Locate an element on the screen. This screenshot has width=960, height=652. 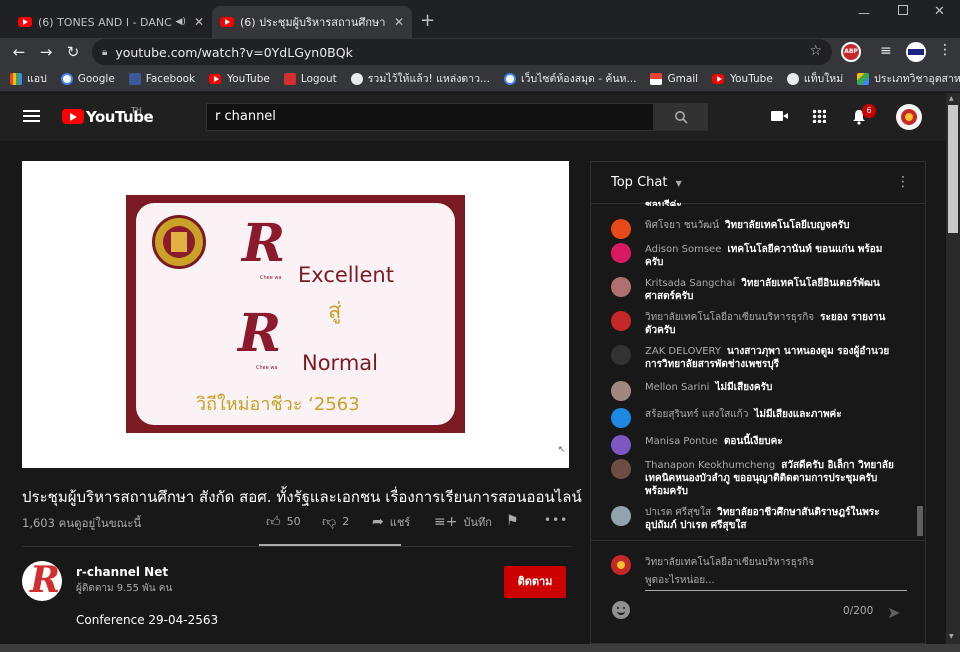
chat-author: วิทยาลัยเทคโนโลยีอาเซียนบริหารธุรกิจ is located at coordinates (729, 317).